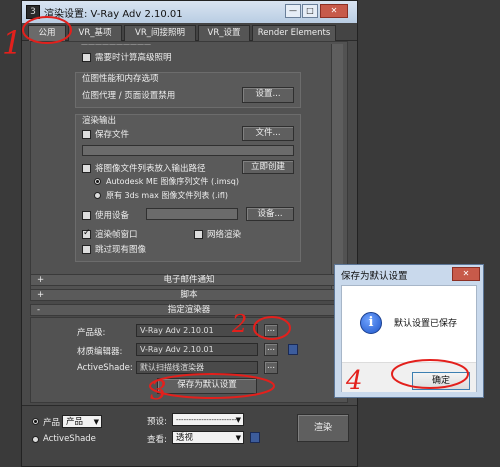 The image size is (500, 467). What do you see at coordinates (47, 30) in the screenshot?
I see `tab-highlight-circle` at bounding box center [47, 30].